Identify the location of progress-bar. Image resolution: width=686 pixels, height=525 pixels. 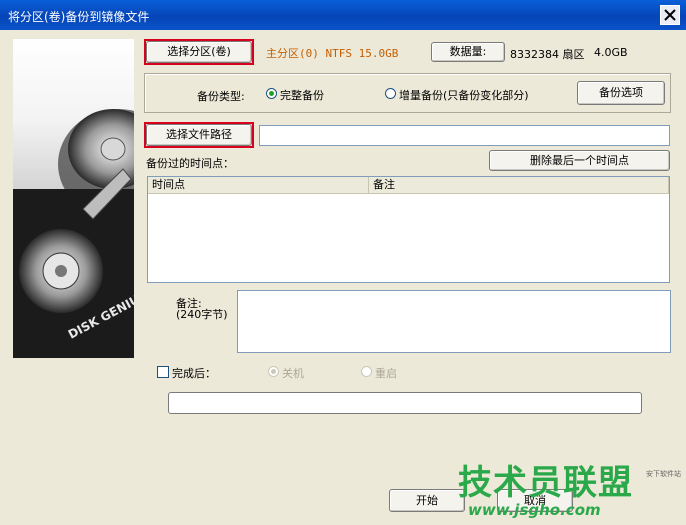
(405, 403).